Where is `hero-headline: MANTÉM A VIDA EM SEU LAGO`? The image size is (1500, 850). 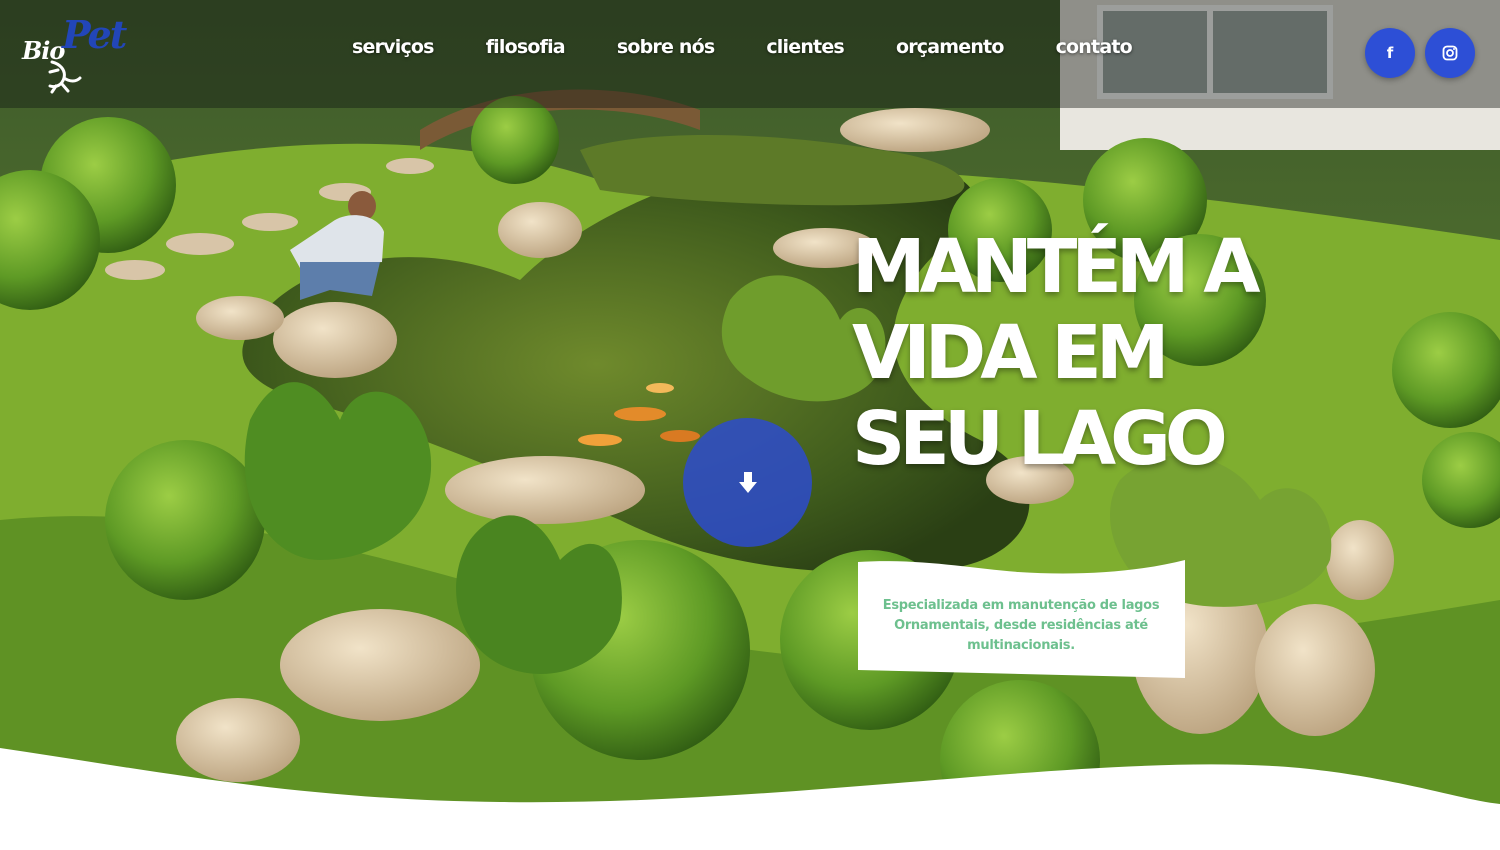 hero-headline: MANTÉM A VIDA EM SEU LAGO is located at coordinates (1067, 353).